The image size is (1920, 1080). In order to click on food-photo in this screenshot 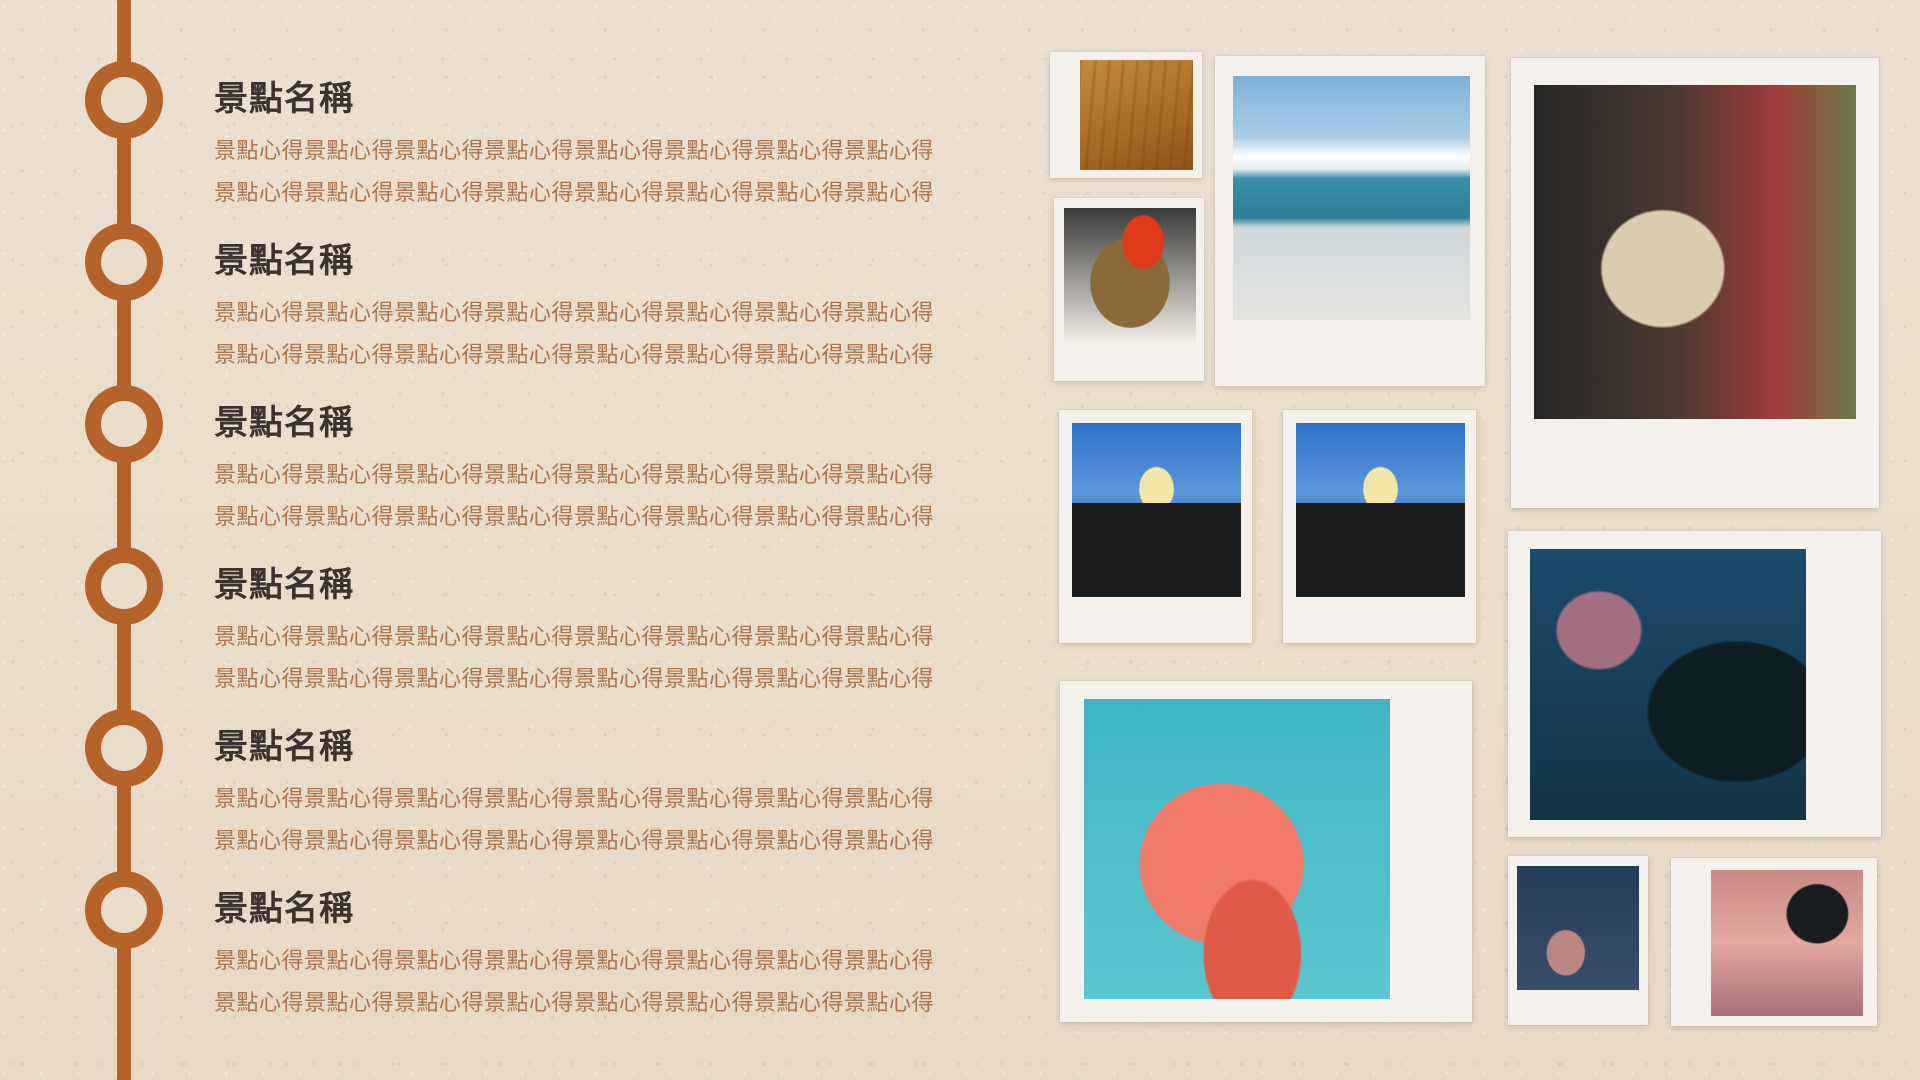, I will do `click(1130, 276)`.